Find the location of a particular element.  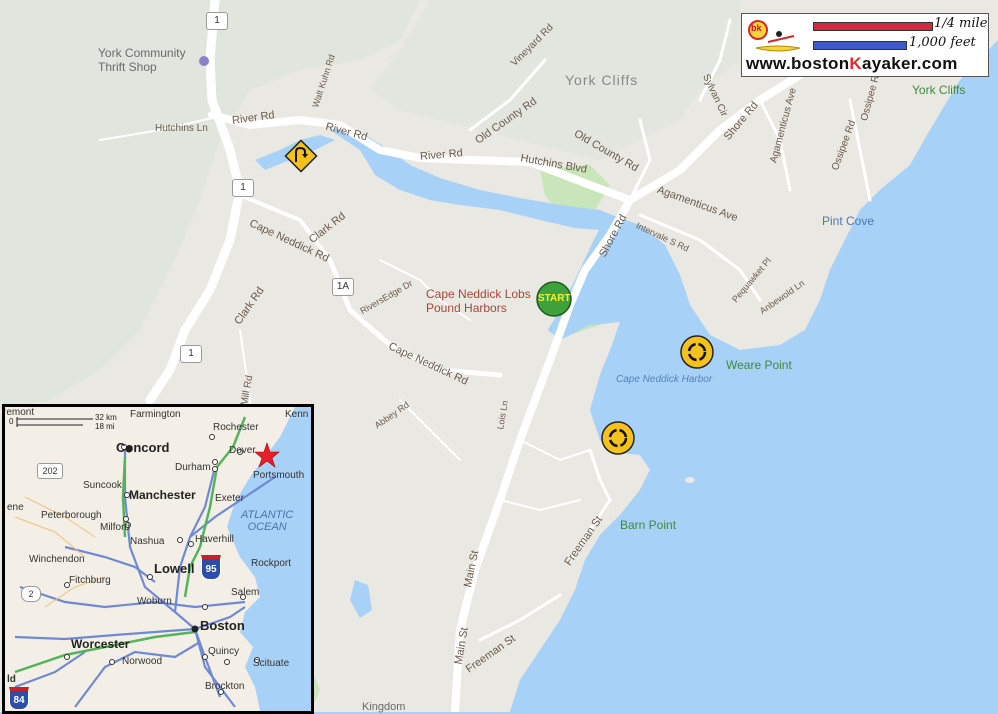

label-cape-neddick-harbor: Cape Neddick Harbor is located at coordinates (664, 379).